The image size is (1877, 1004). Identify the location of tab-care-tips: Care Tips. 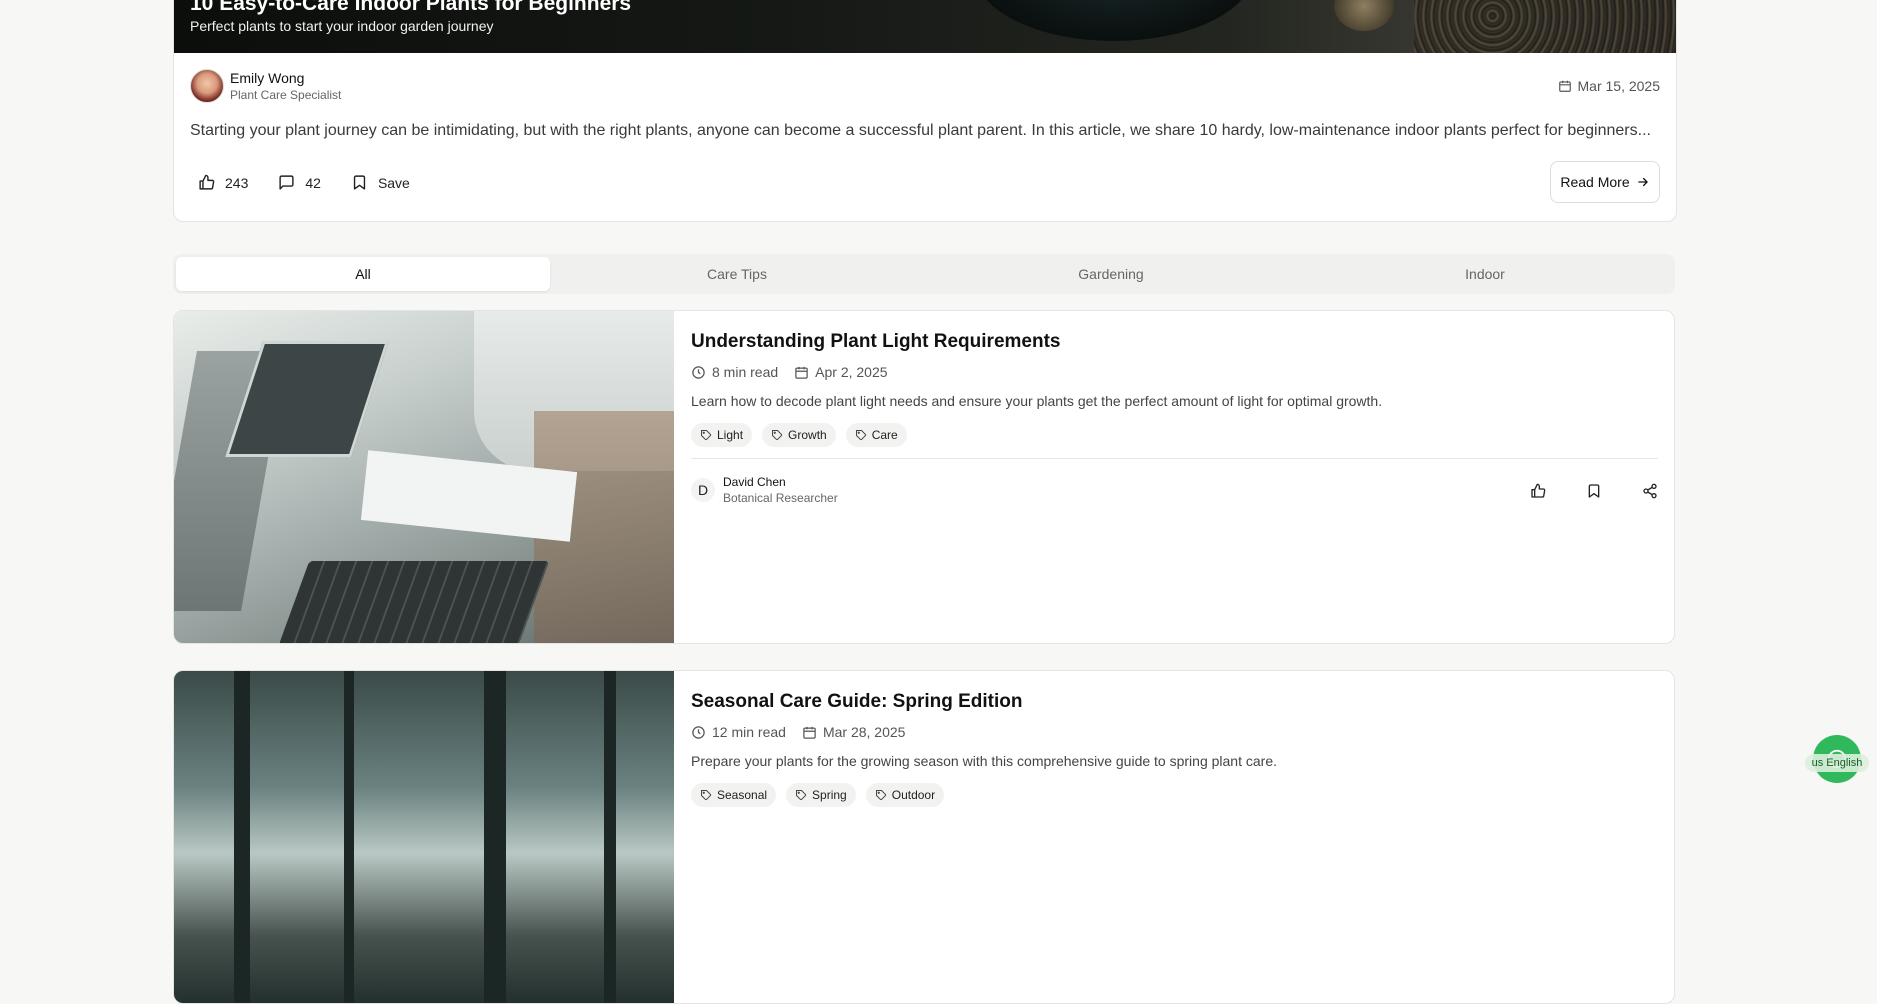
(737, 274).